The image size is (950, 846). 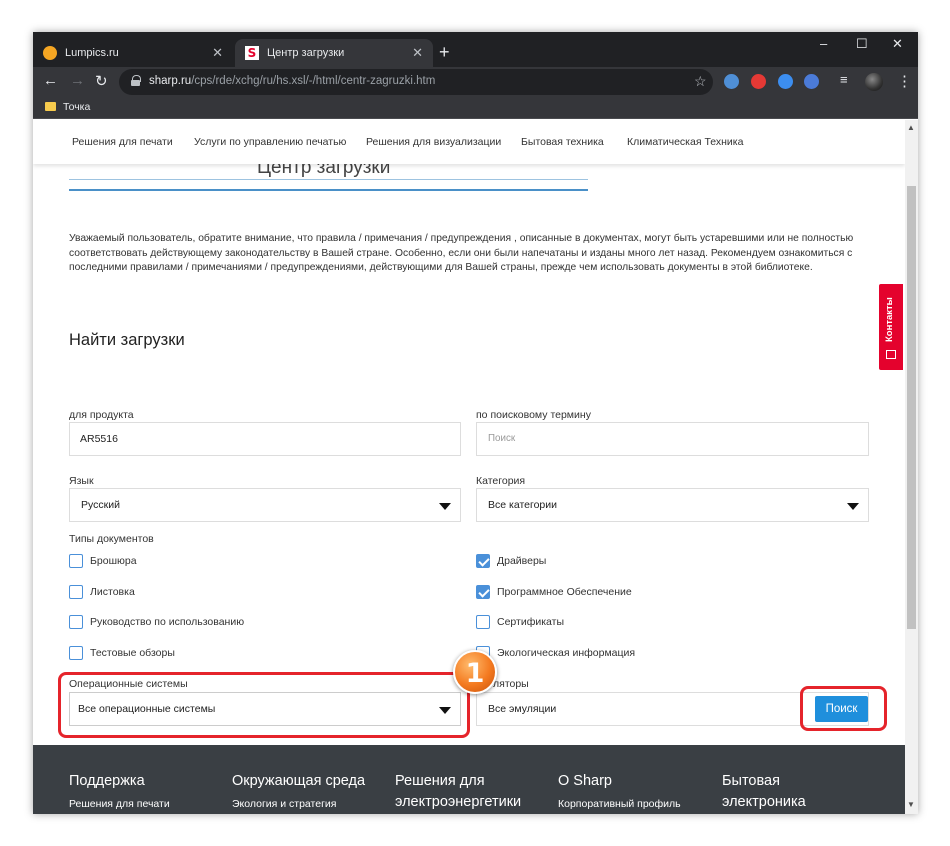 What do you see at coordinates (731, 81) in the screenshot?
I see `extension-gear-icon` at bounding box center [731, 81].